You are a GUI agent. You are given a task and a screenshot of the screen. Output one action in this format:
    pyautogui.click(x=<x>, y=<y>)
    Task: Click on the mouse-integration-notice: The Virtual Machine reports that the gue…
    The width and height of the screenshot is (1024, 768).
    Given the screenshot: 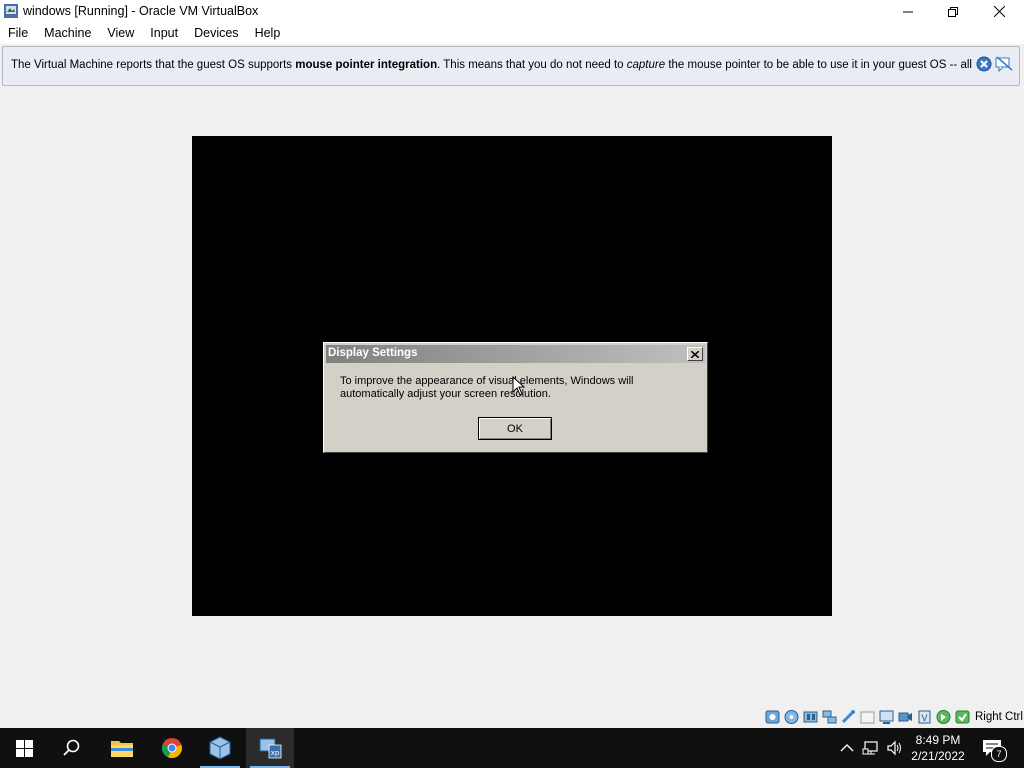 What is the action you would take?
    pyautogui.click(x=511, y=66)
    